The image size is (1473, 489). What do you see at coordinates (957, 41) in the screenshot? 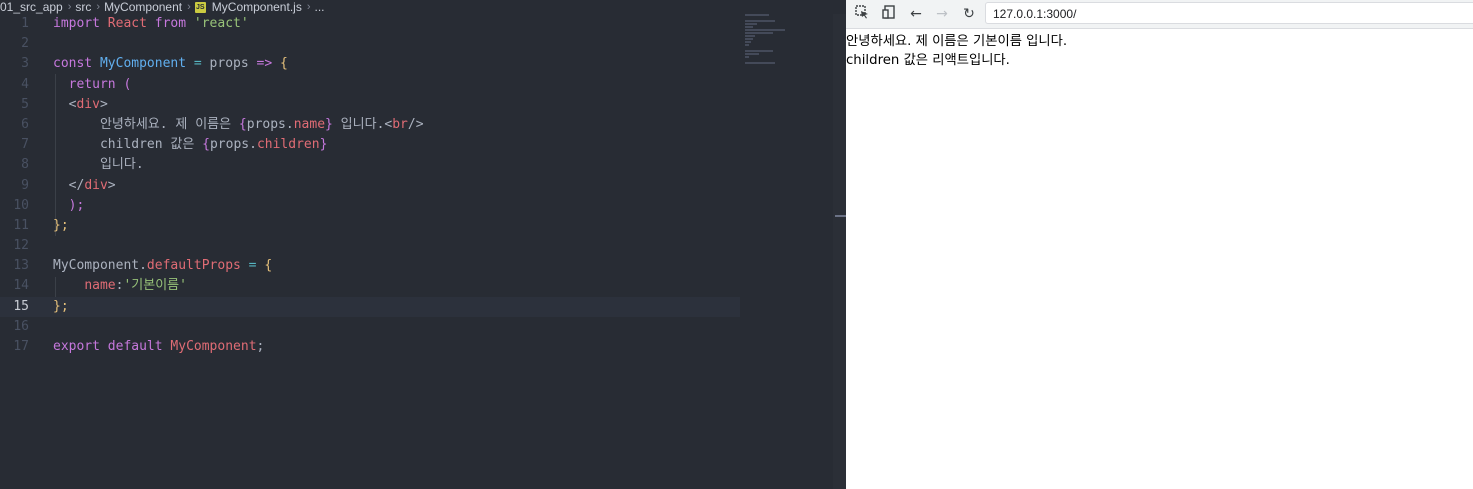
I see `greeting-text: 안녕하세요. 제 이름은 기본이름 입니다.` at bounding box center [957, 41].